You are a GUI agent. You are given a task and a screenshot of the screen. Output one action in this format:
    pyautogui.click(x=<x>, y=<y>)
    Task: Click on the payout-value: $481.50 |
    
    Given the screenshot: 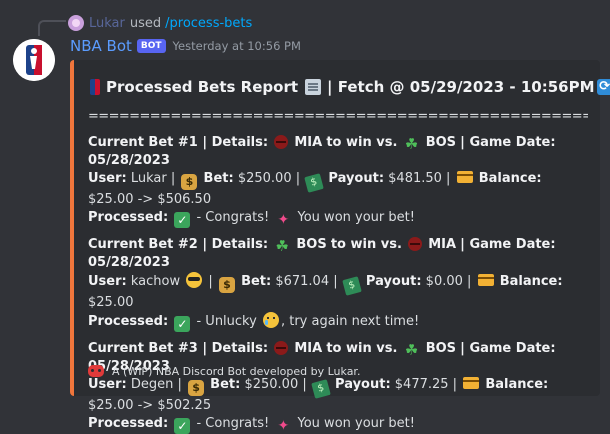 What is the action you would take?
    pyautogui.click(x=419, y=178)
    